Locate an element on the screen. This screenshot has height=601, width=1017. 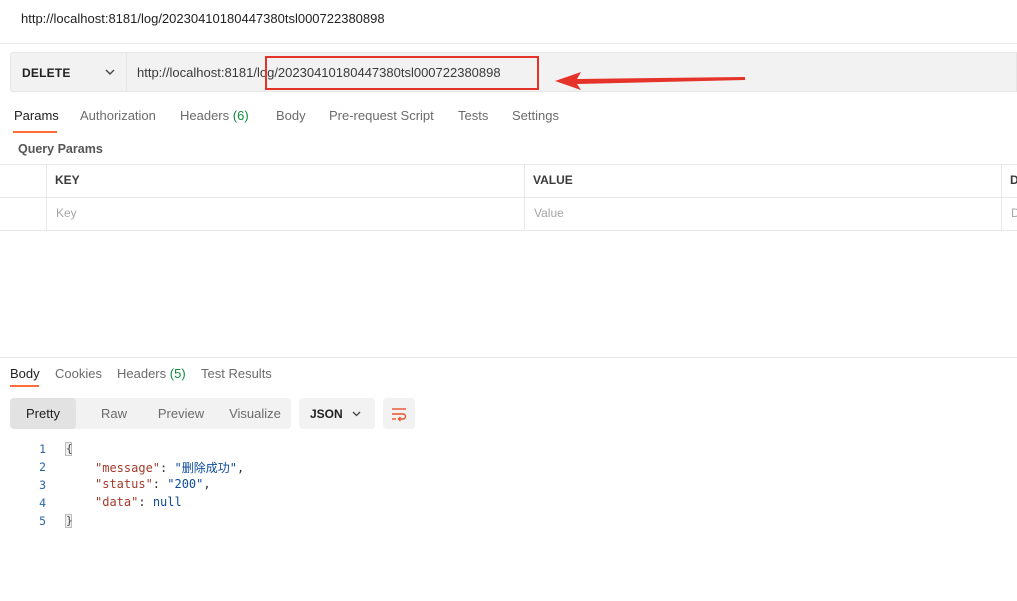
wrap-lines-button is located at coordinates (399, 413).